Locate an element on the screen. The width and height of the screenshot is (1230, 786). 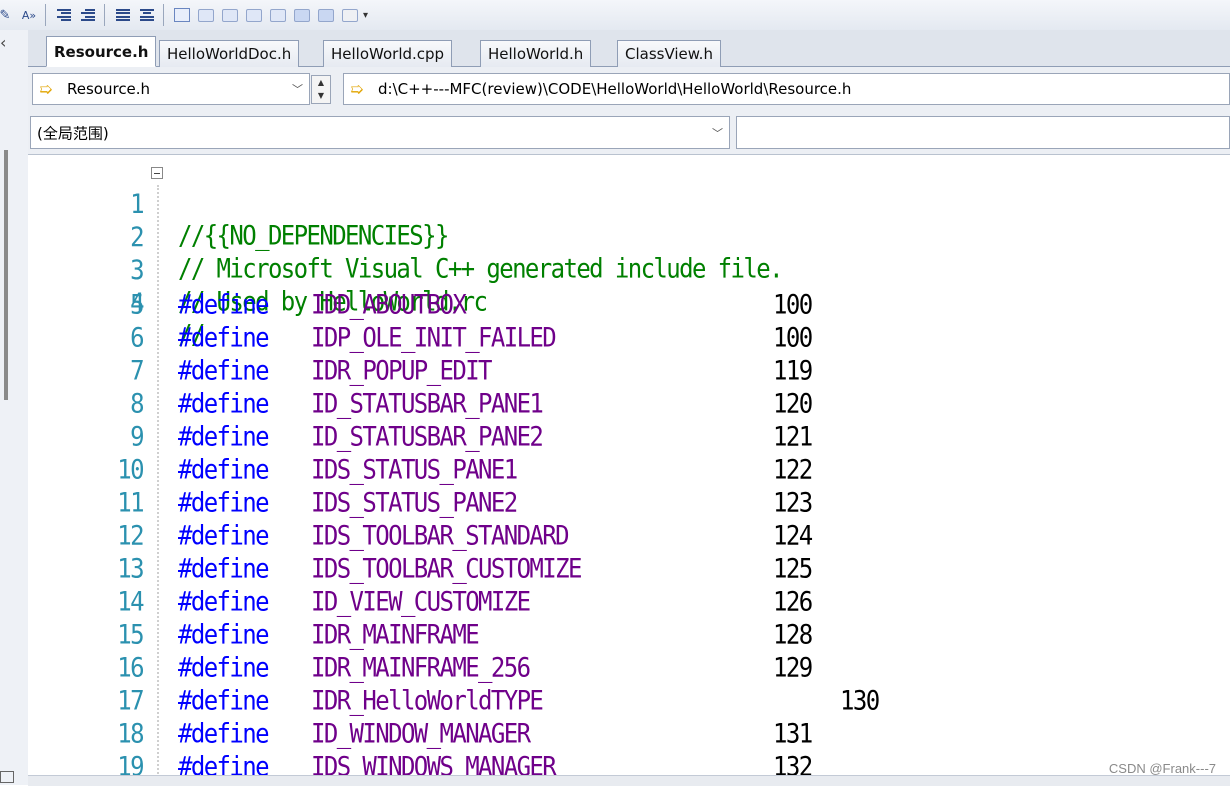
line-number: 5 is located at coordinates (137, 305).